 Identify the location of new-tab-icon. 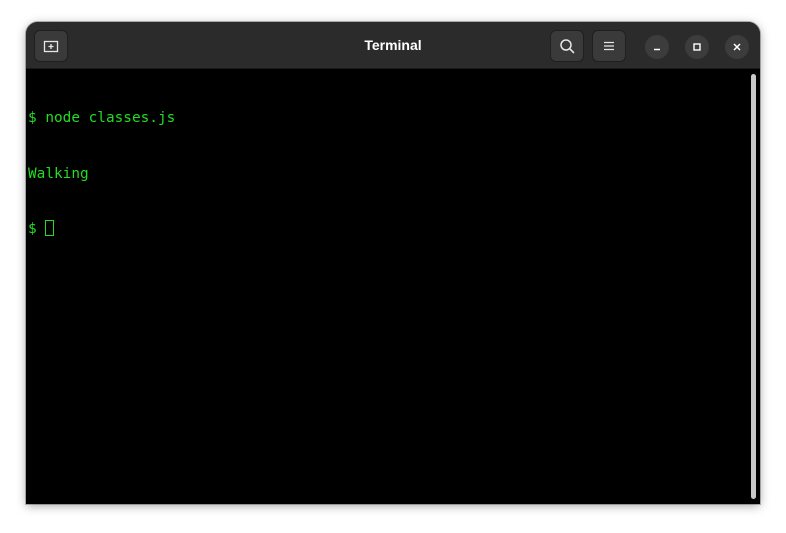
(51, 46).